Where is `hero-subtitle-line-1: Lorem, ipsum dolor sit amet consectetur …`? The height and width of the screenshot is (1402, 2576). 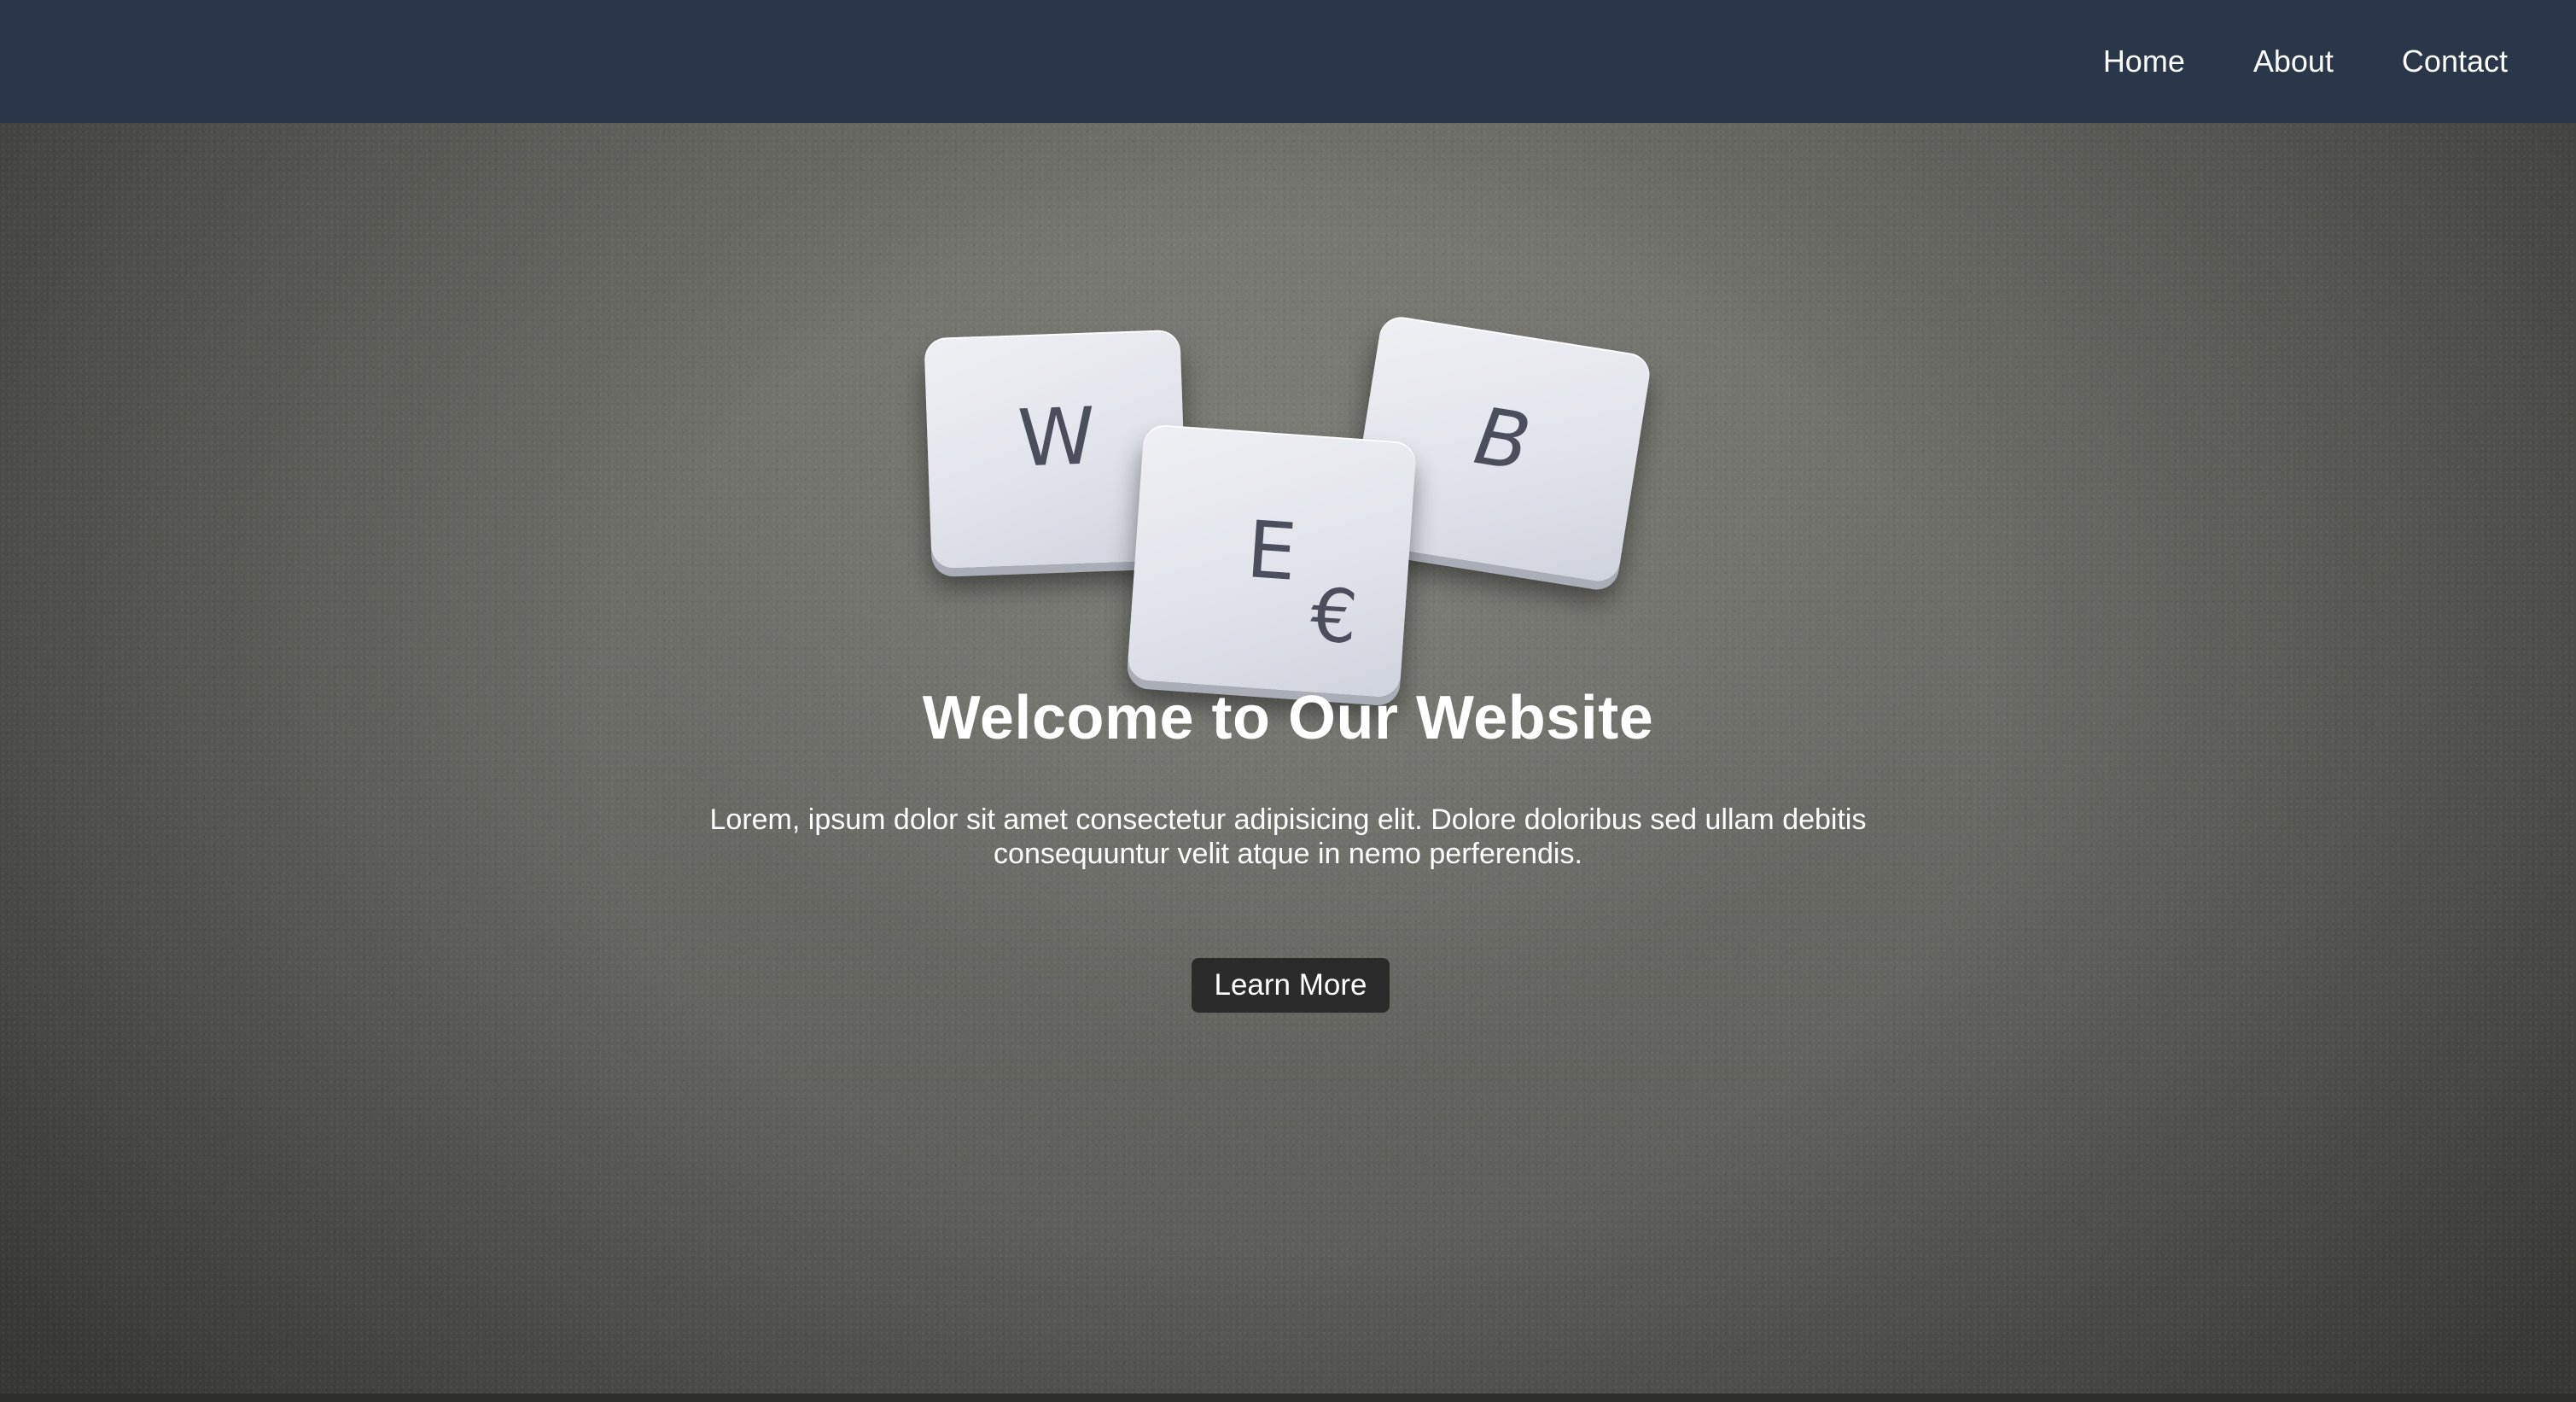 hero-subtitle-line-1: Lorem, ipsum dolor sit amet consectetur … is located at coordinates (1288, 820).